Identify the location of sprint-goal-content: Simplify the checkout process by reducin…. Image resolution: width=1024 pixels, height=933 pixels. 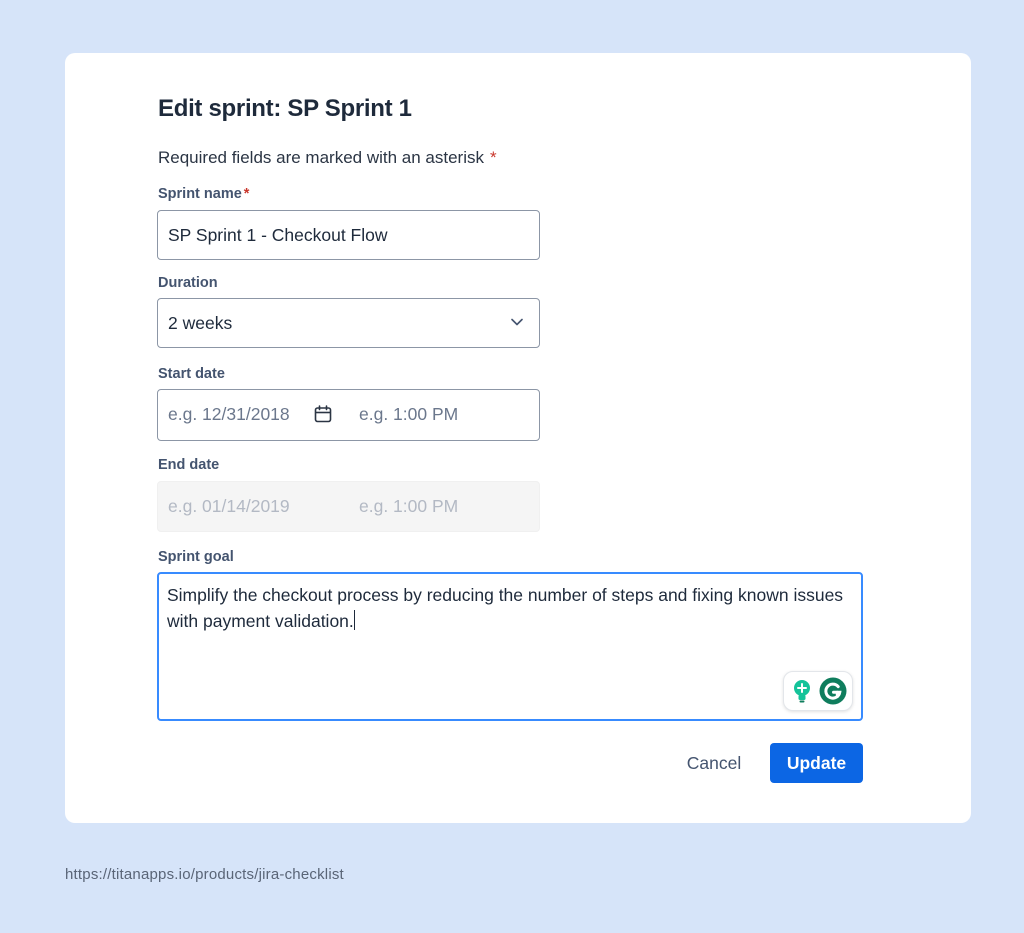
(512, 608).